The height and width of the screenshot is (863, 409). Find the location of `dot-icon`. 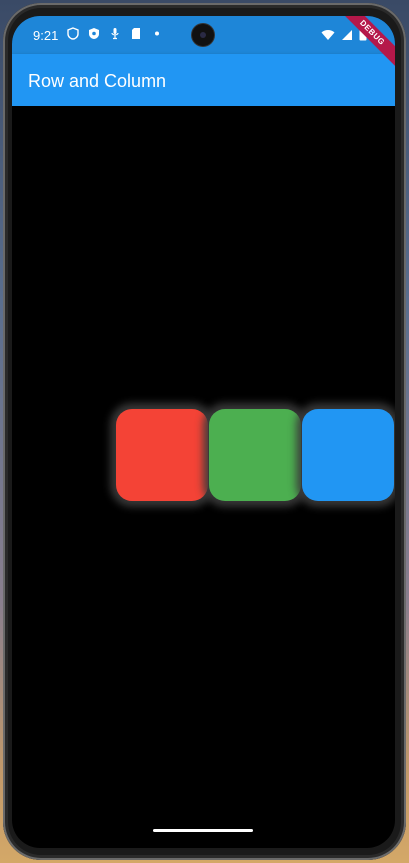

dot-icon is located at coordinates (157, 33).